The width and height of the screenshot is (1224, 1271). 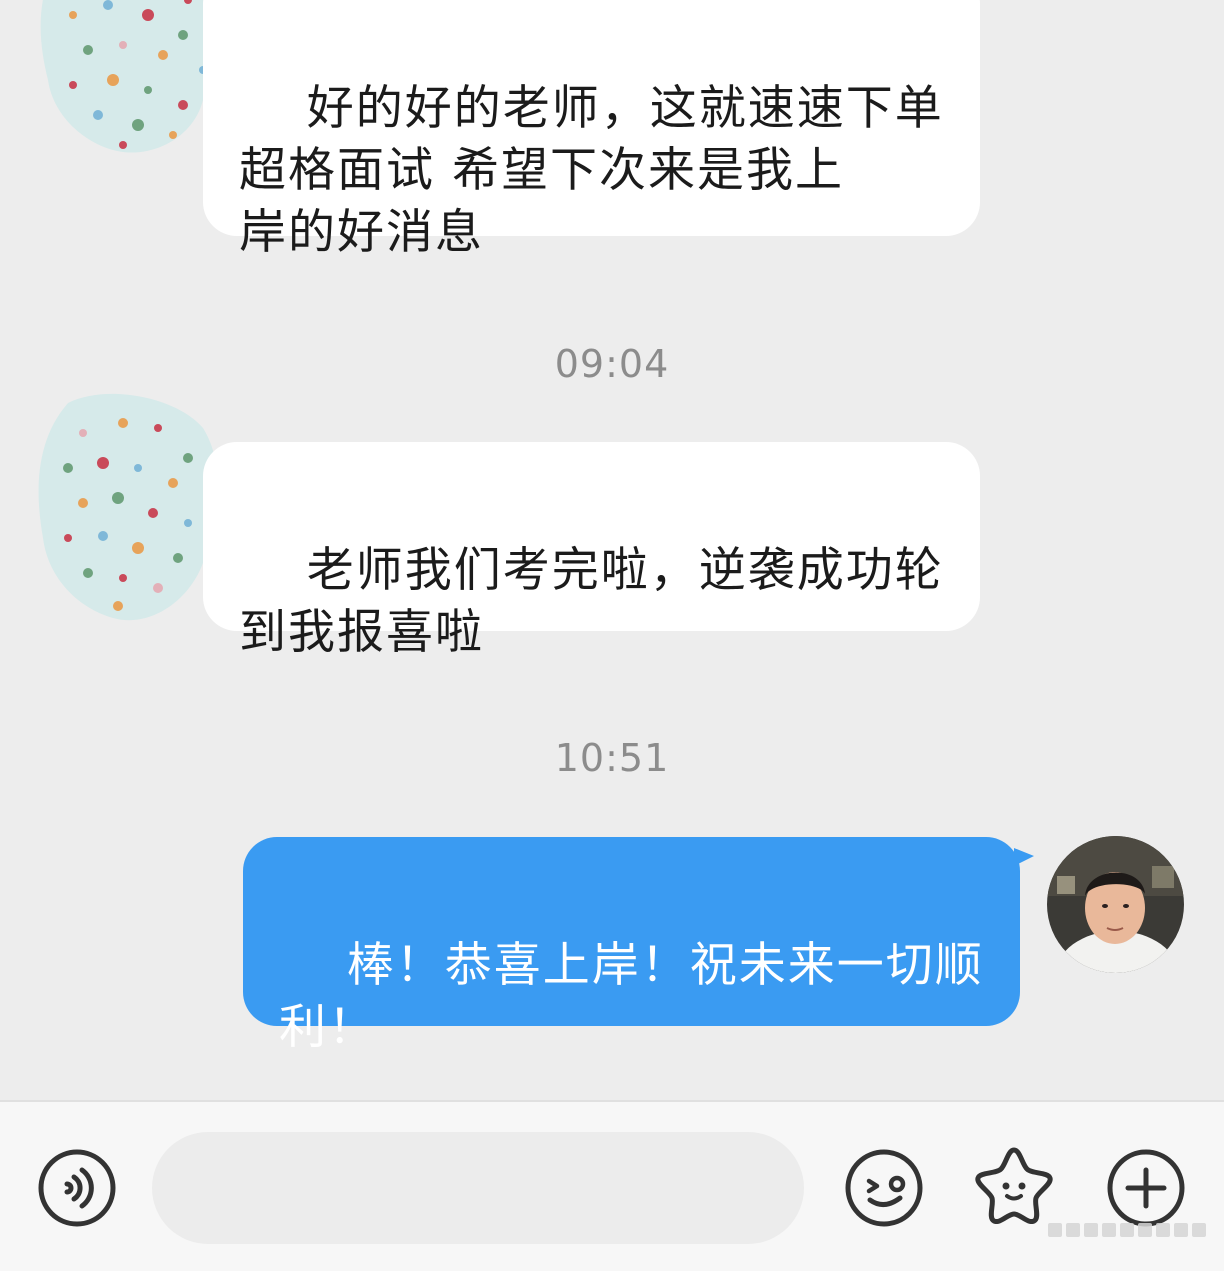 I want to click on voice-icon, so click(x=77, y=1188).